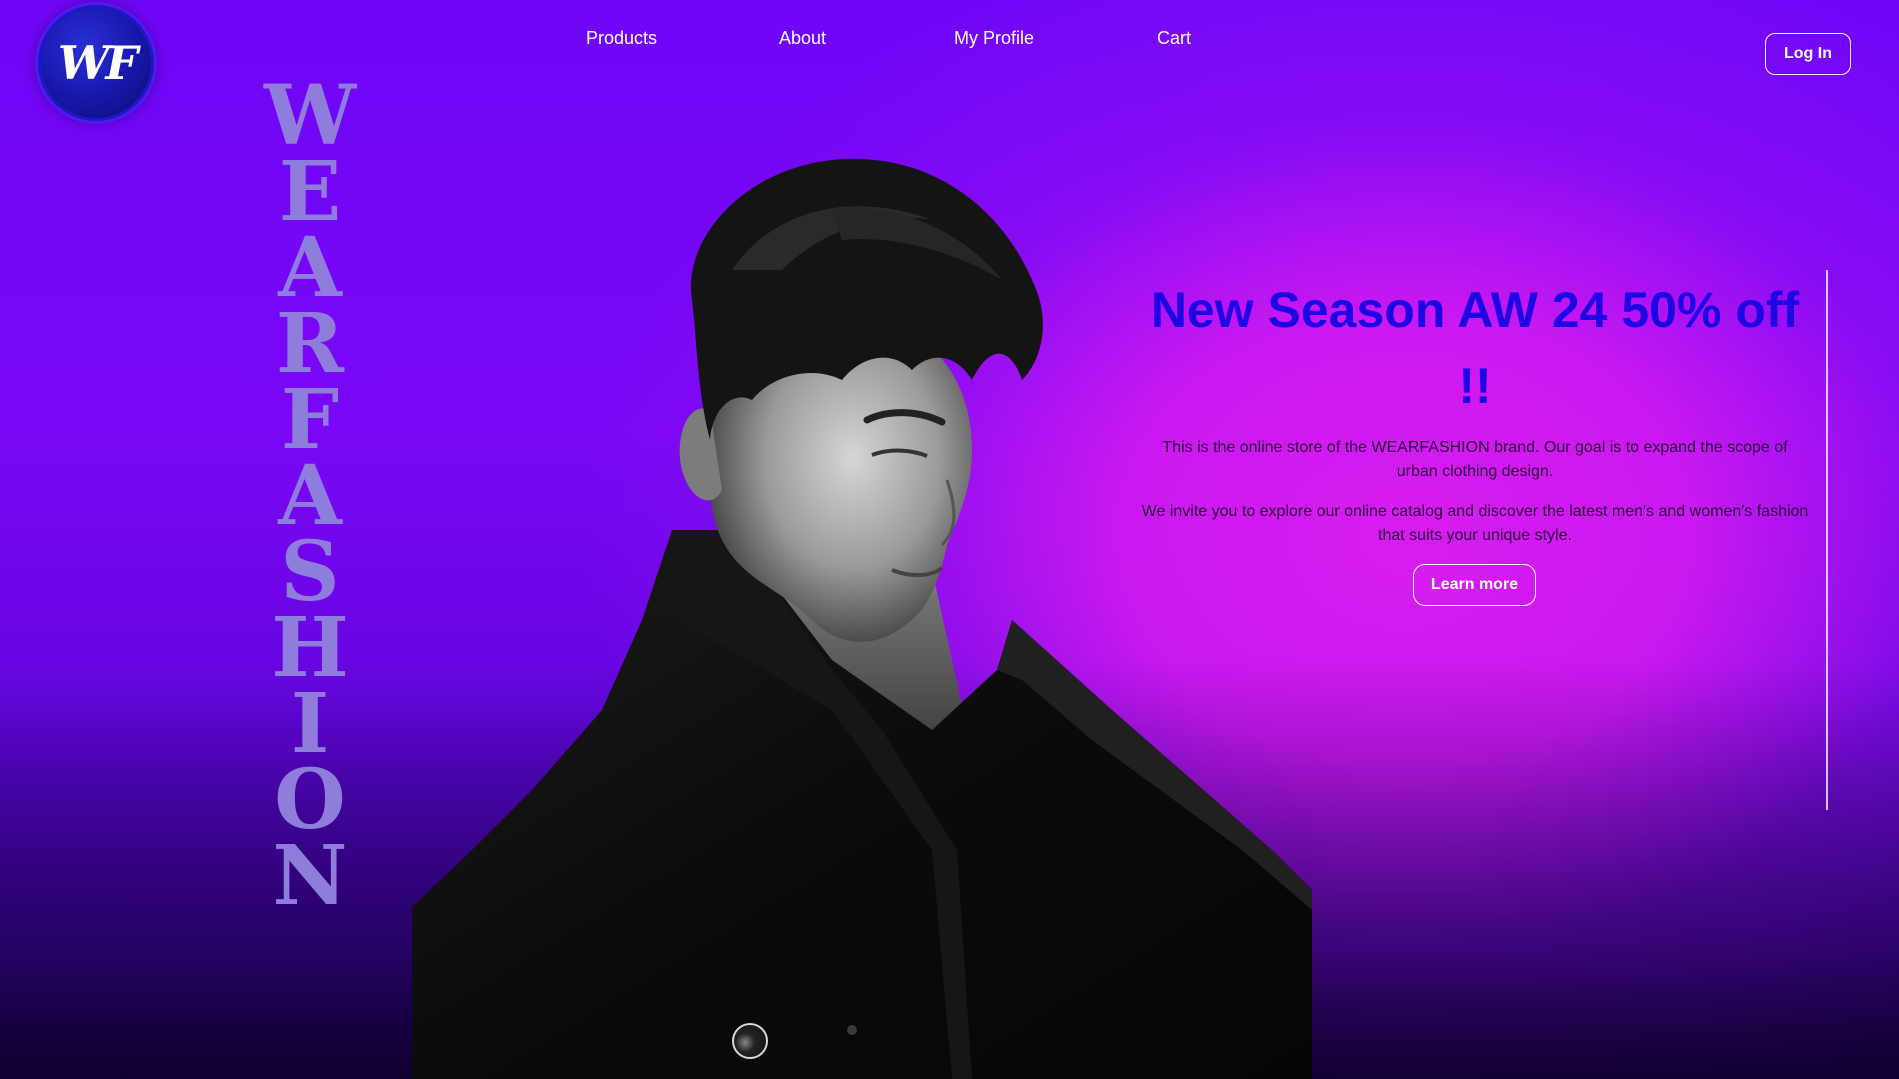 The height and width of the screenshot is (1079, 1899). I want to click on login-button: Log In, so click(1808, 54).